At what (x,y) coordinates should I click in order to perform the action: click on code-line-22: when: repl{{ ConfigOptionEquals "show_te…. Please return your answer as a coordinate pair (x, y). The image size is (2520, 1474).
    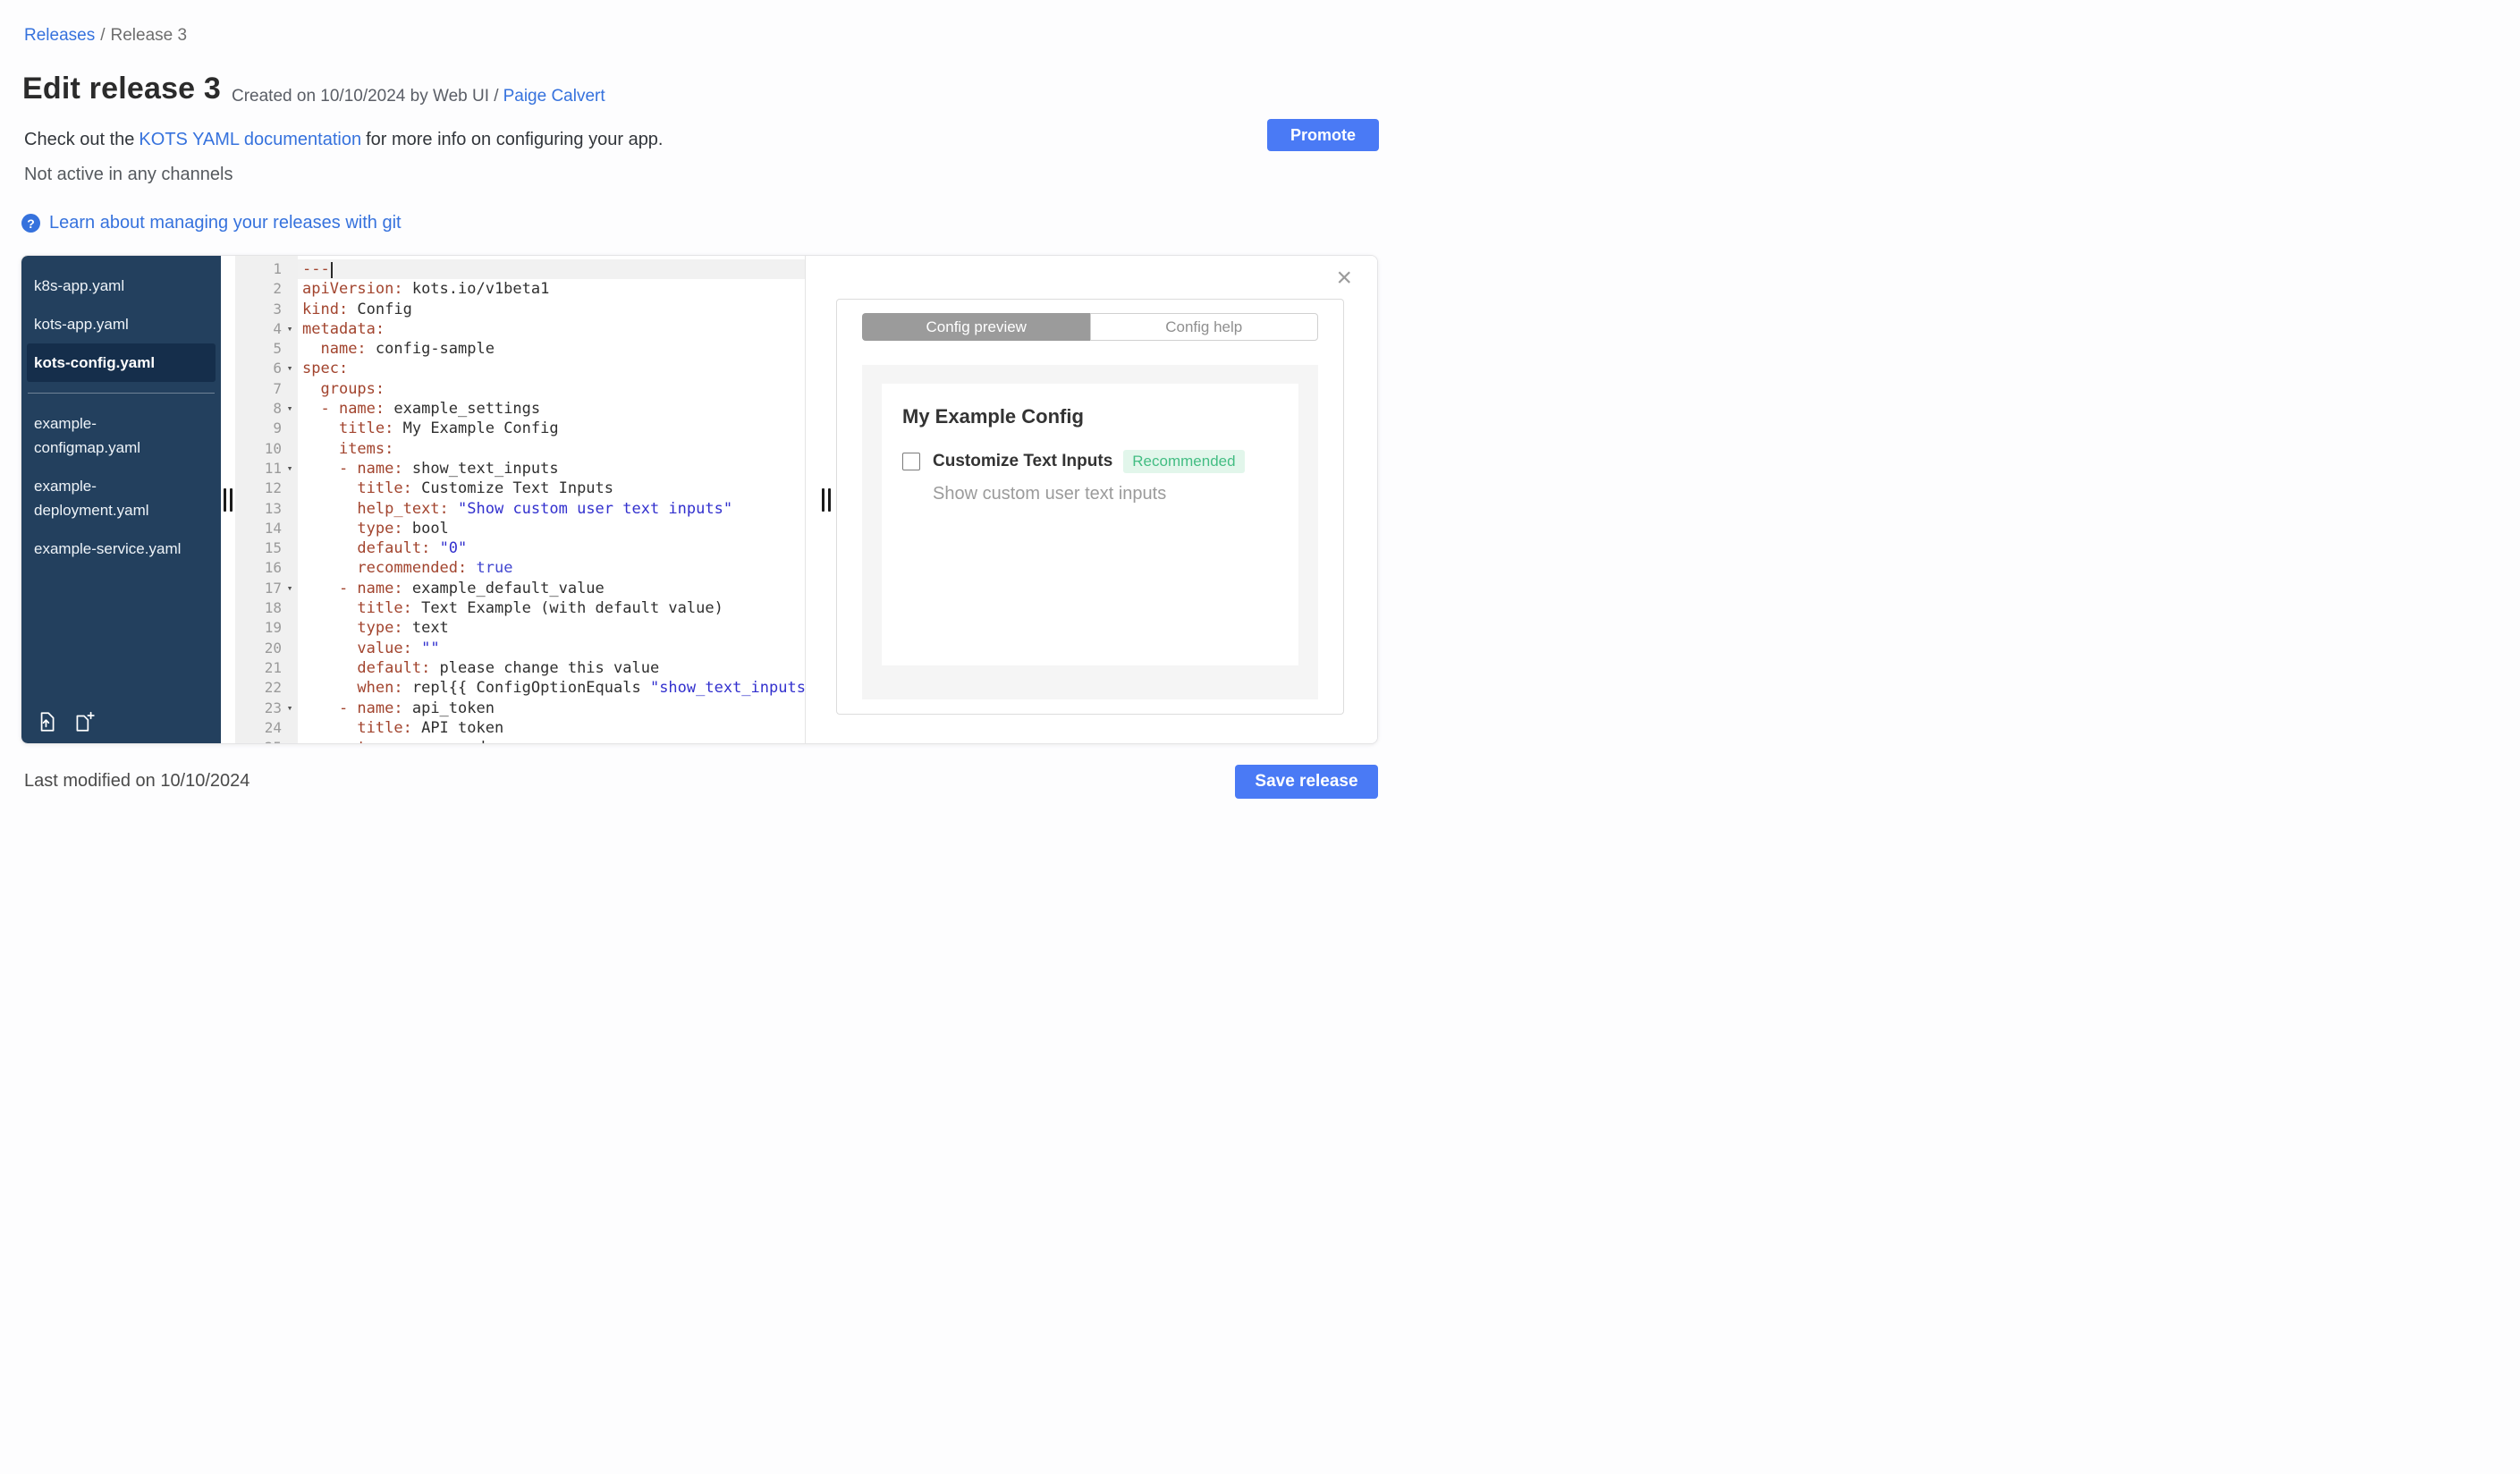
    Looking at the image, I should click on (551, 688).